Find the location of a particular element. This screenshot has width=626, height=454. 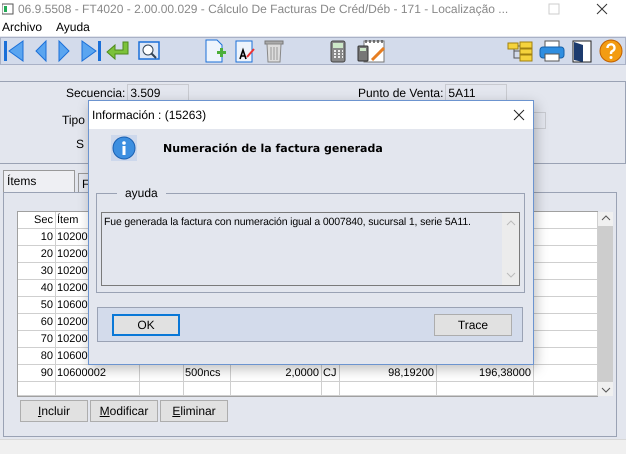

tab: Ítems is located at coordinates (39, 181).